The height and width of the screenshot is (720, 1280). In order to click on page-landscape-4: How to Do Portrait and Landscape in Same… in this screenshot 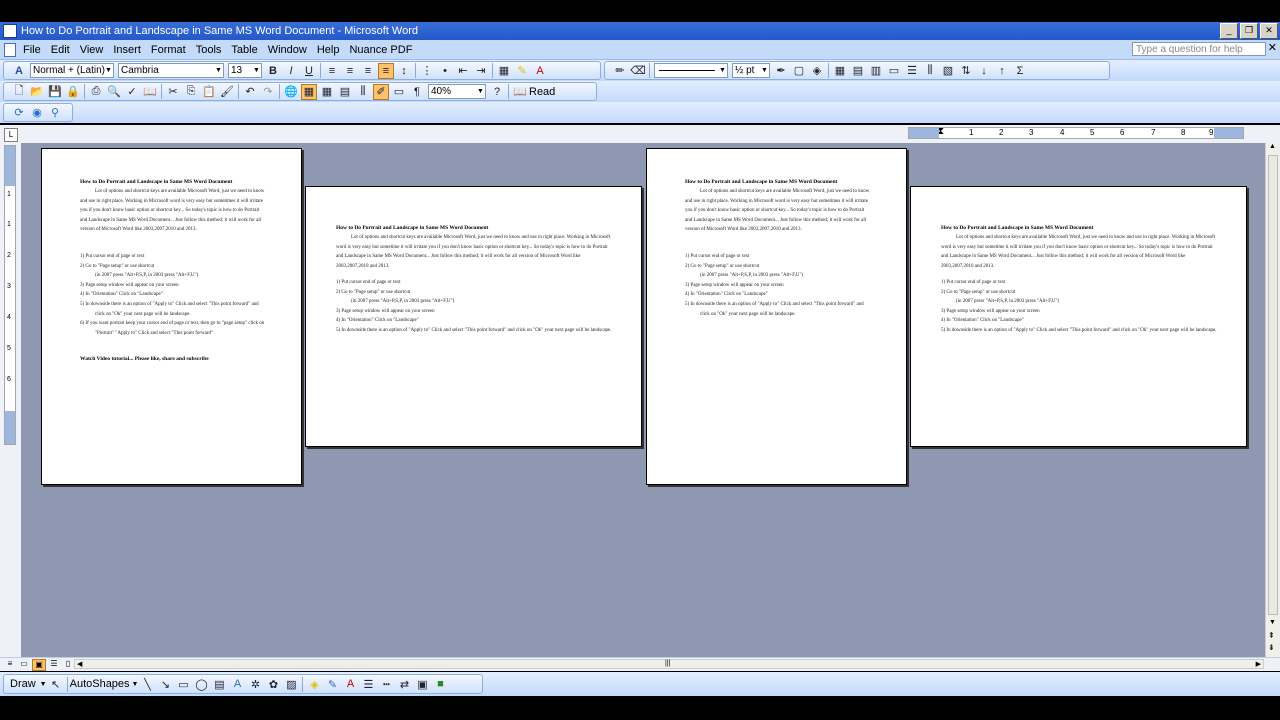, I will do `click(1078, 316)`.